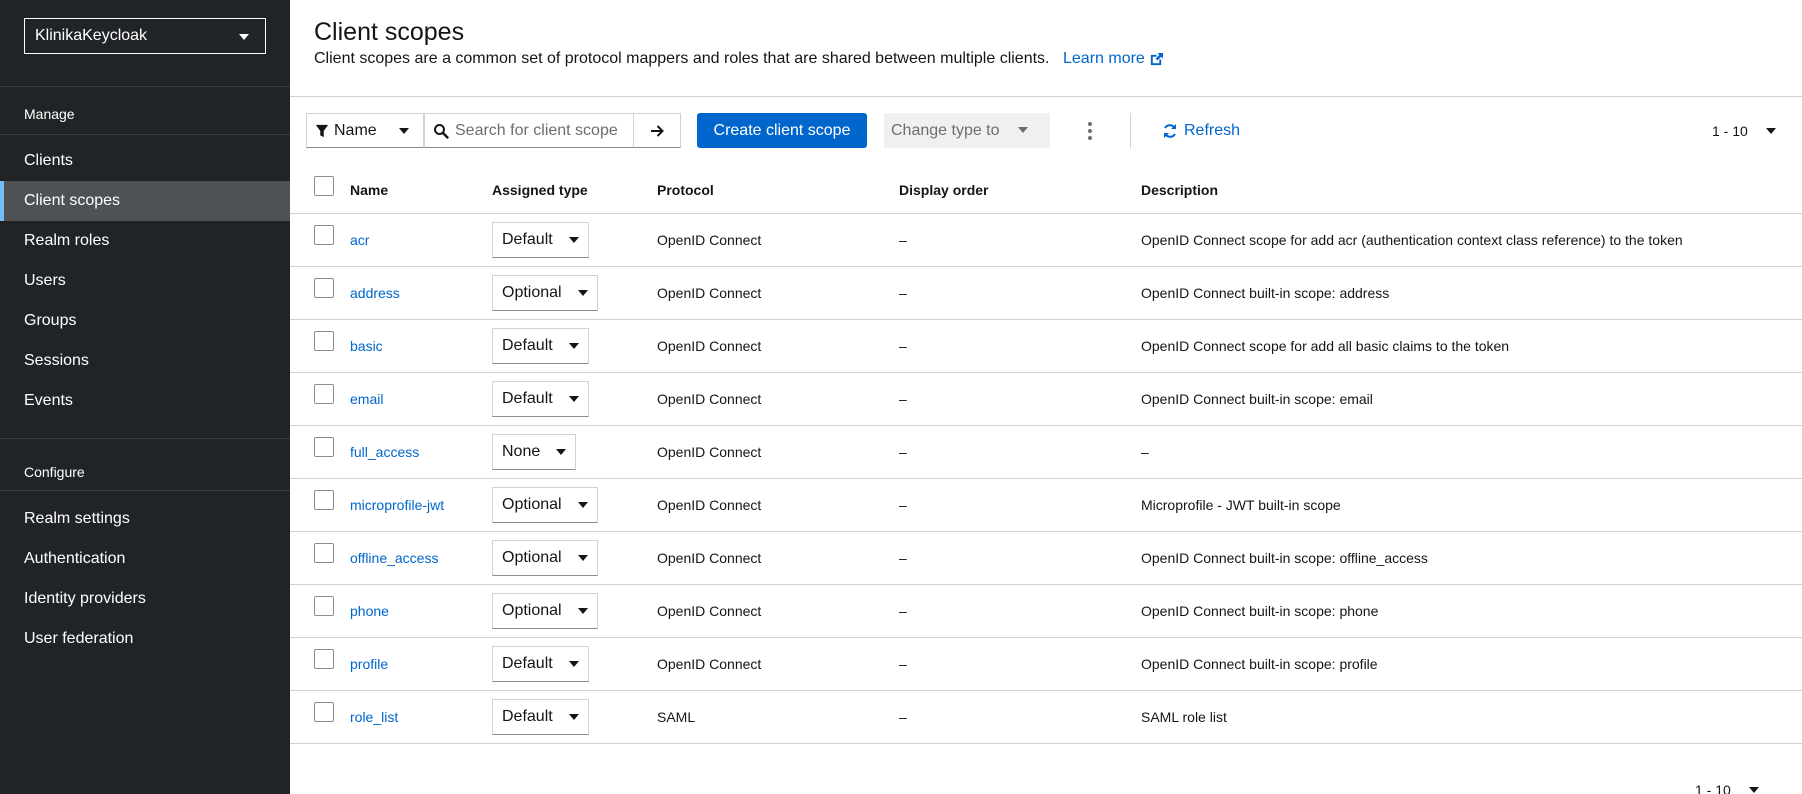 Image resolution: width=1802 pixels, height=794 pixels. What do you see at coordinates (145, 599) in the screenshot?
I see `sidebar-item-identity-providers: Identity providers` at bounding box center [145, 599].